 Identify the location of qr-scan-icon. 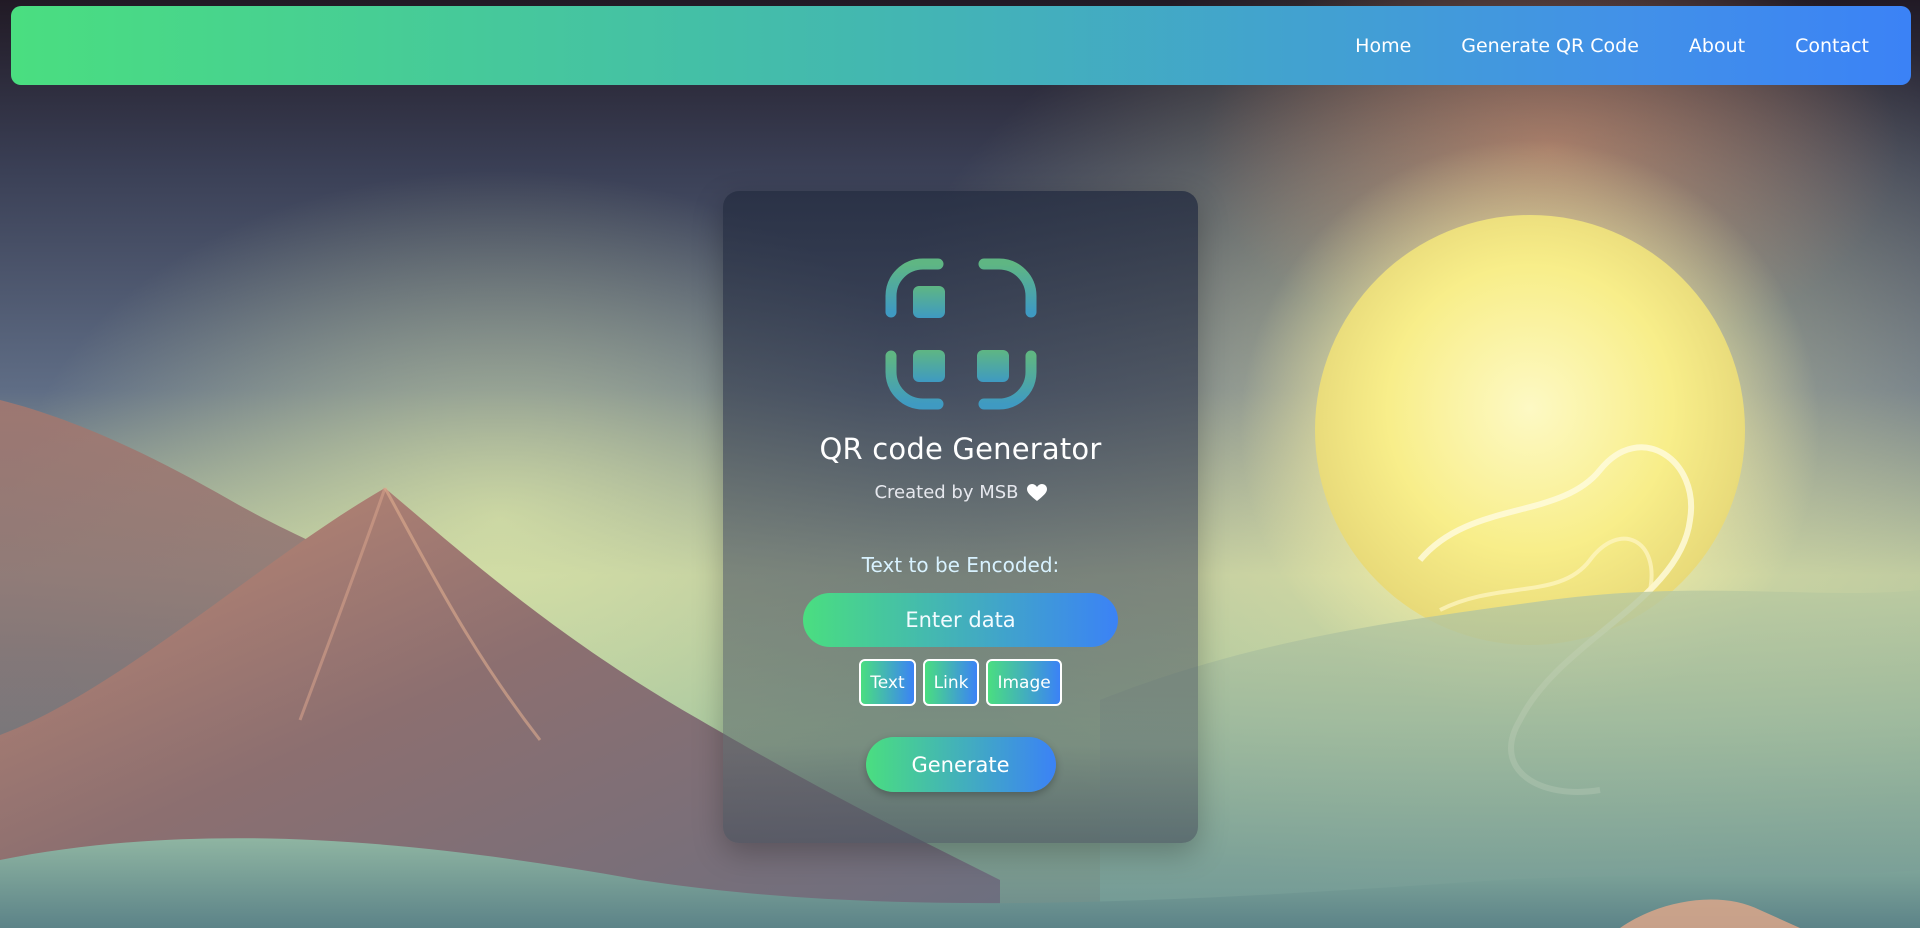
(960, 334).